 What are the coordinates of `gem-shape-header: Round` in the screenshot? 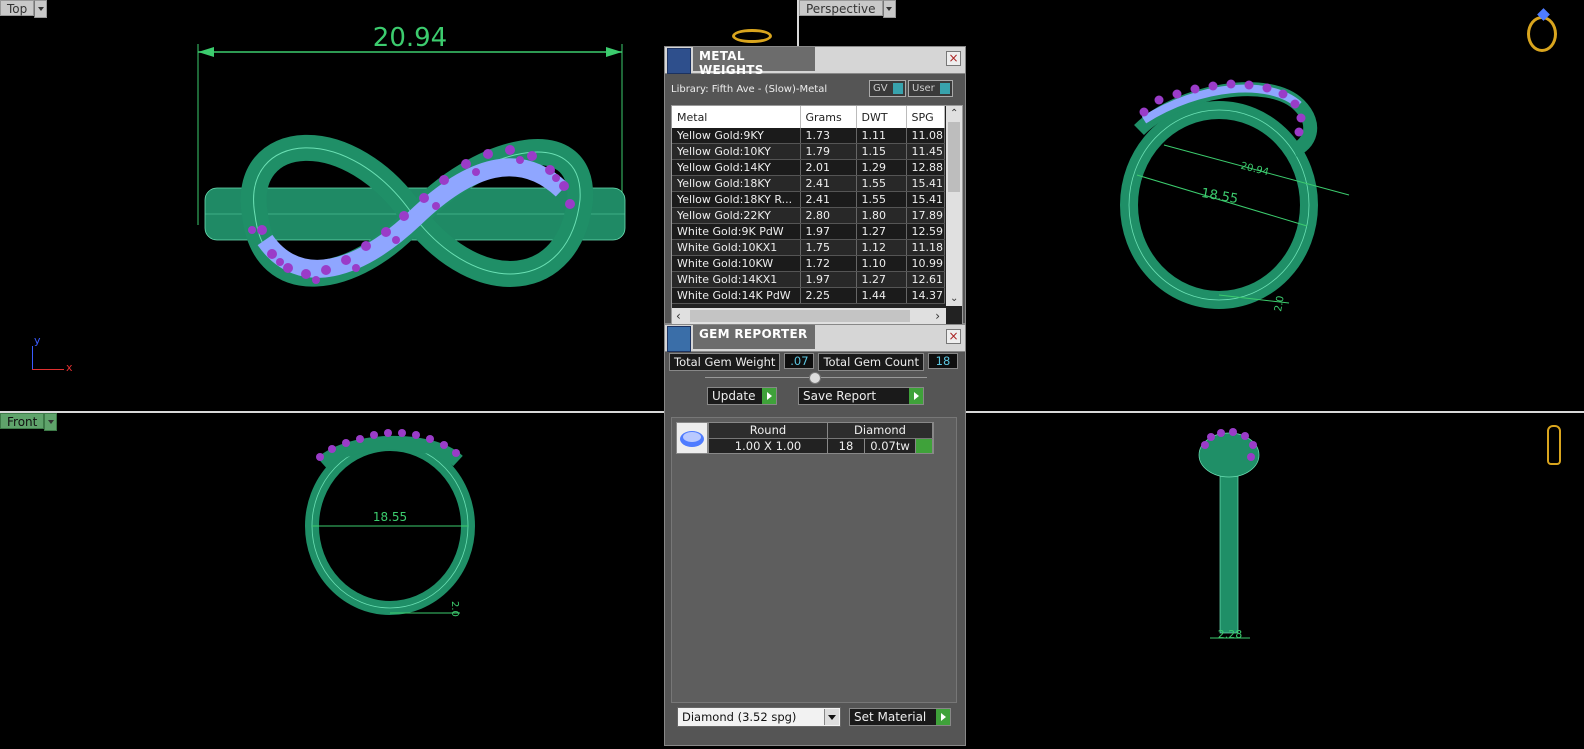 It's located at (768, 430).